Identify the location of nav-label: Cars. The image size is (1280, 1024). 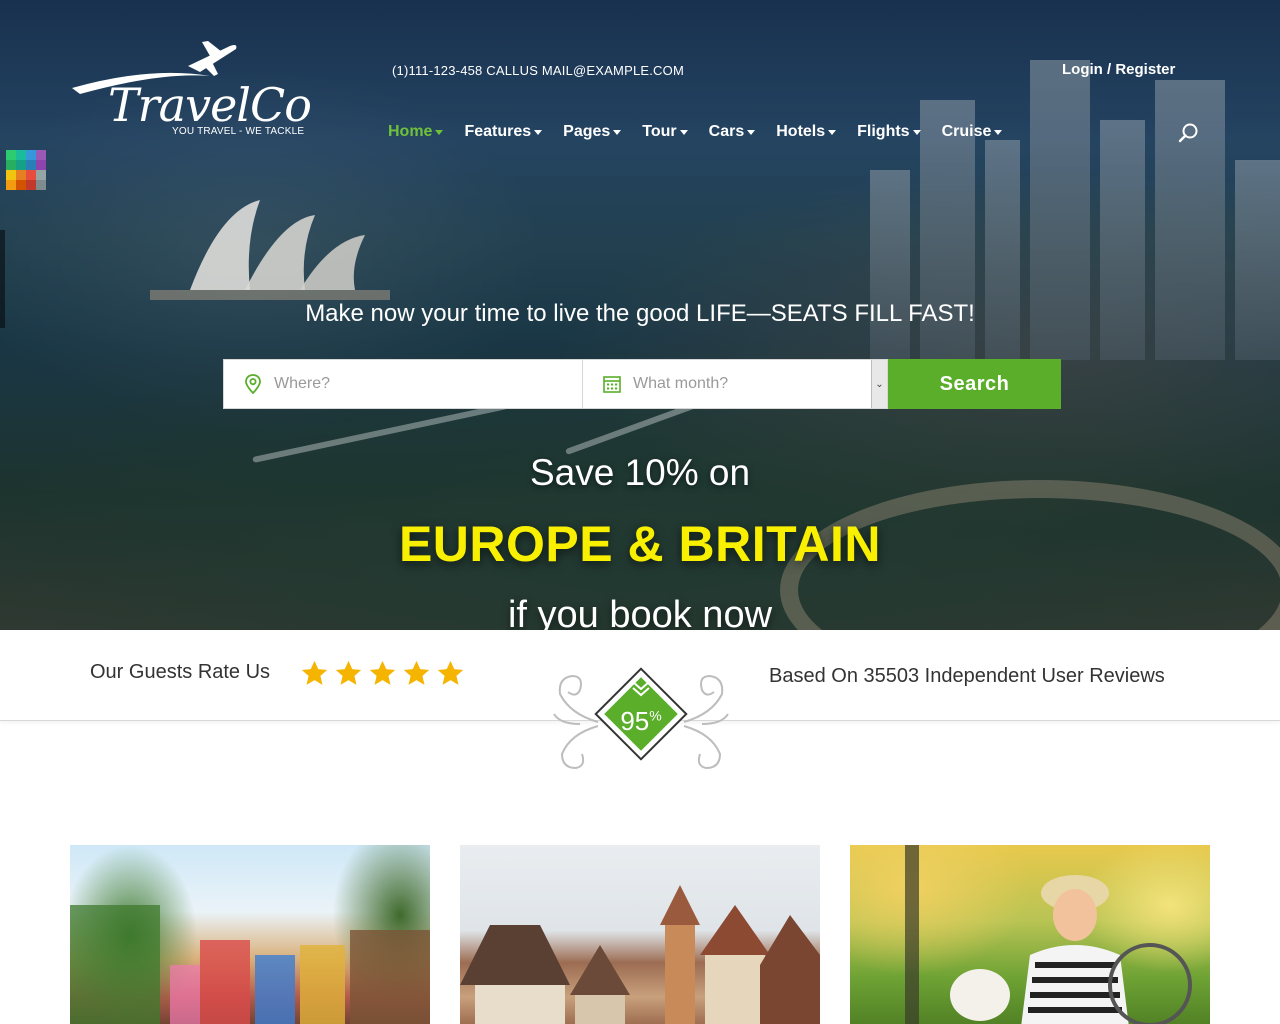
(726, 131).